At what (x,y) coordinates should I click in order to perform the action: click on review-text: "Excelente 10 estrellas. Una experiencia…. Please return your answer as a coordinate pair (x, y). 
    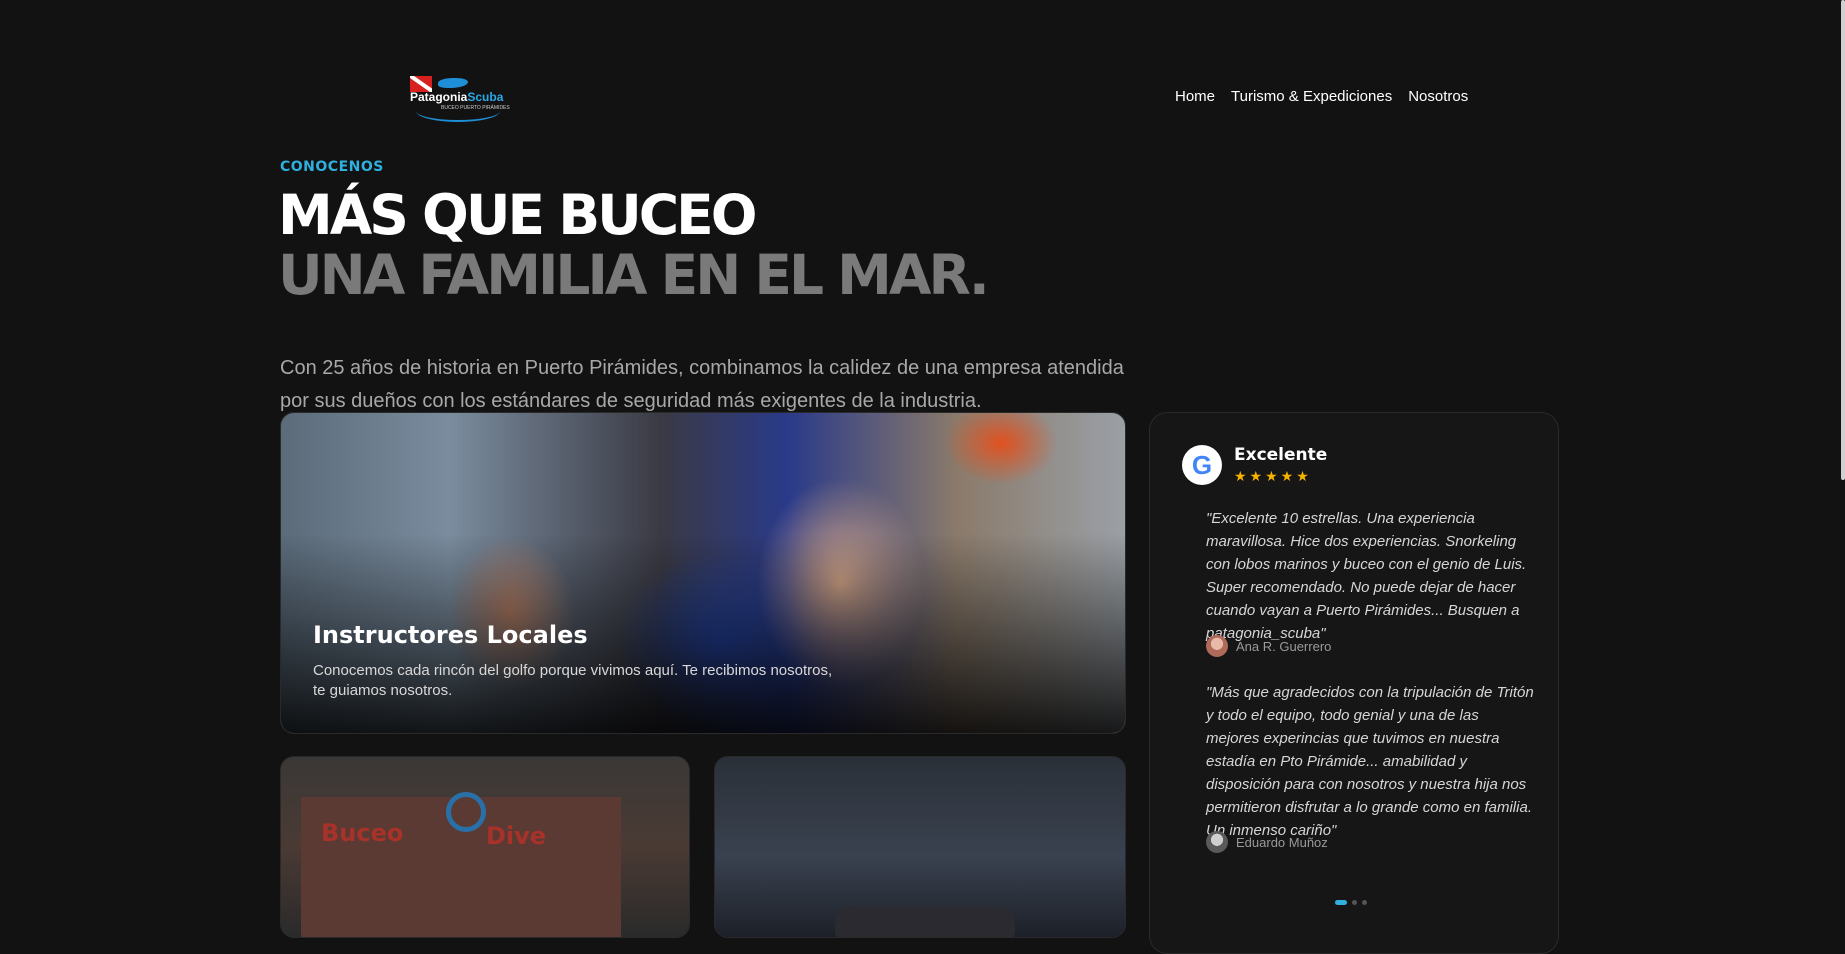
    Looking at the image, I should click on (1366, 576).